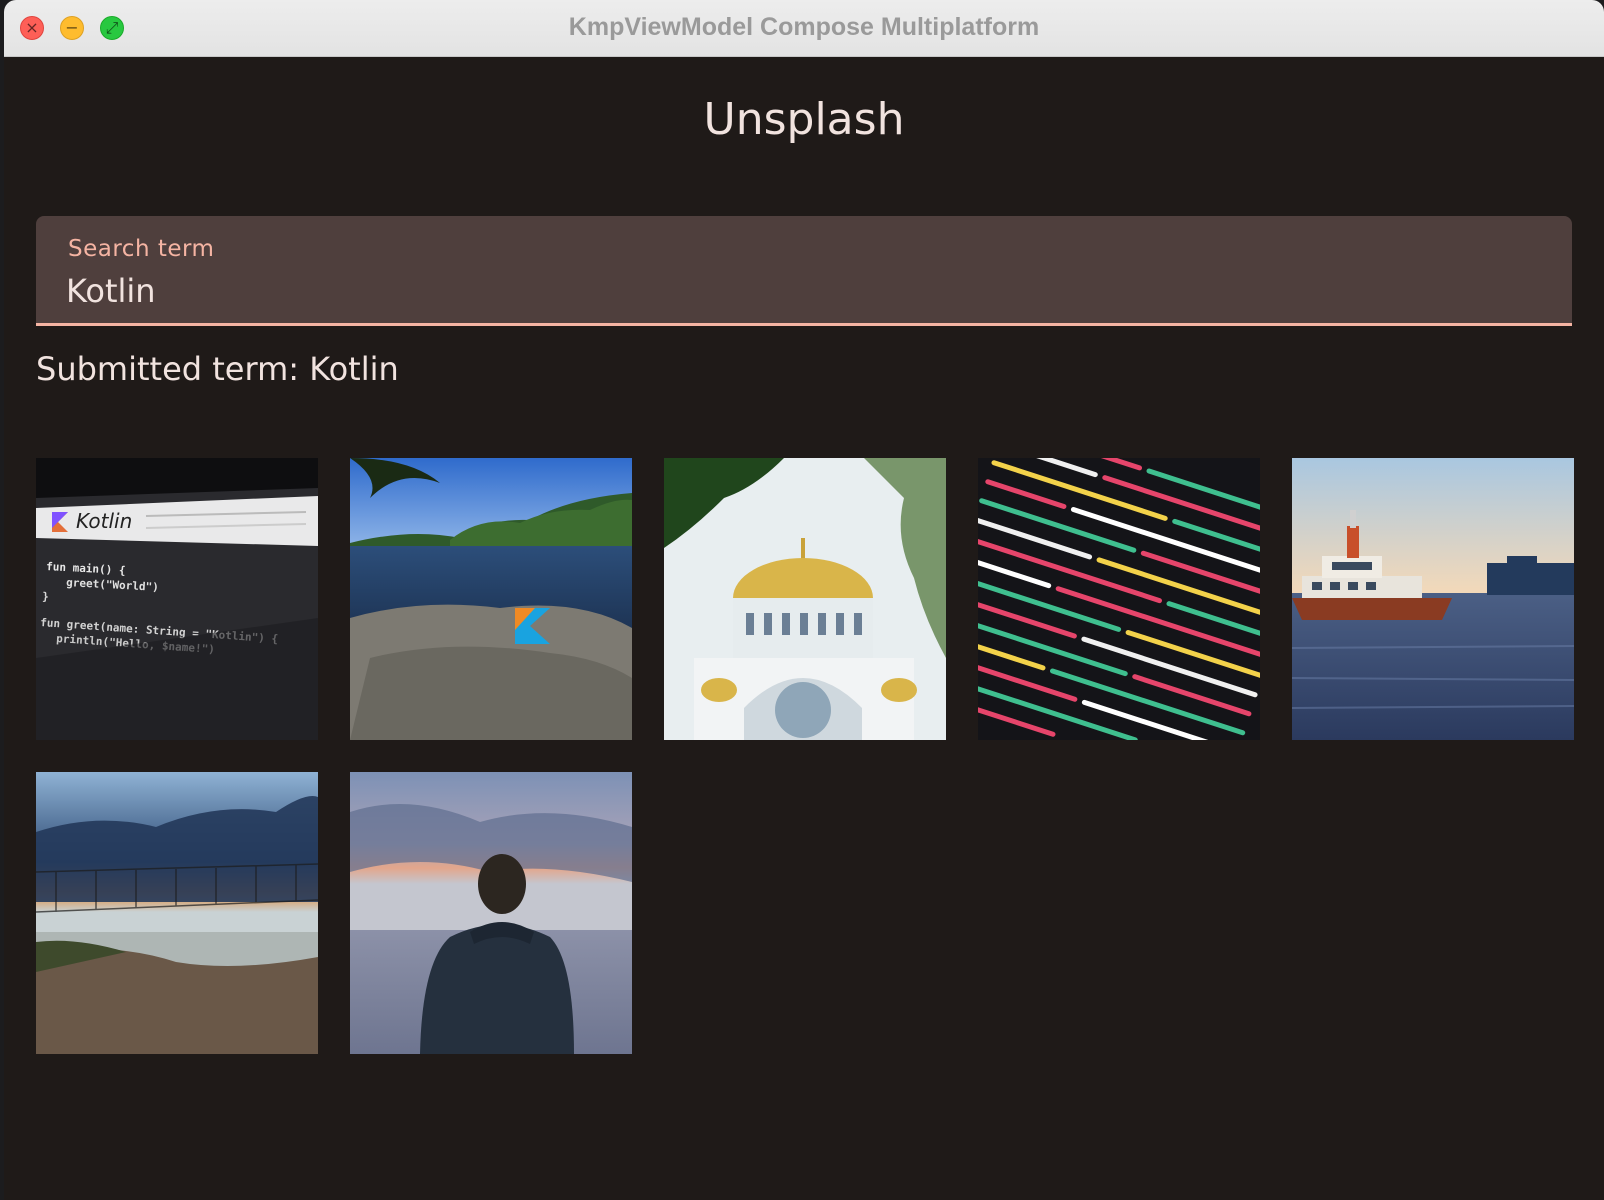 The image size is (1604, 1200). Describe the element at coordinates (177, 913) in the screenshot. I see `photo-beach-net` at that location.